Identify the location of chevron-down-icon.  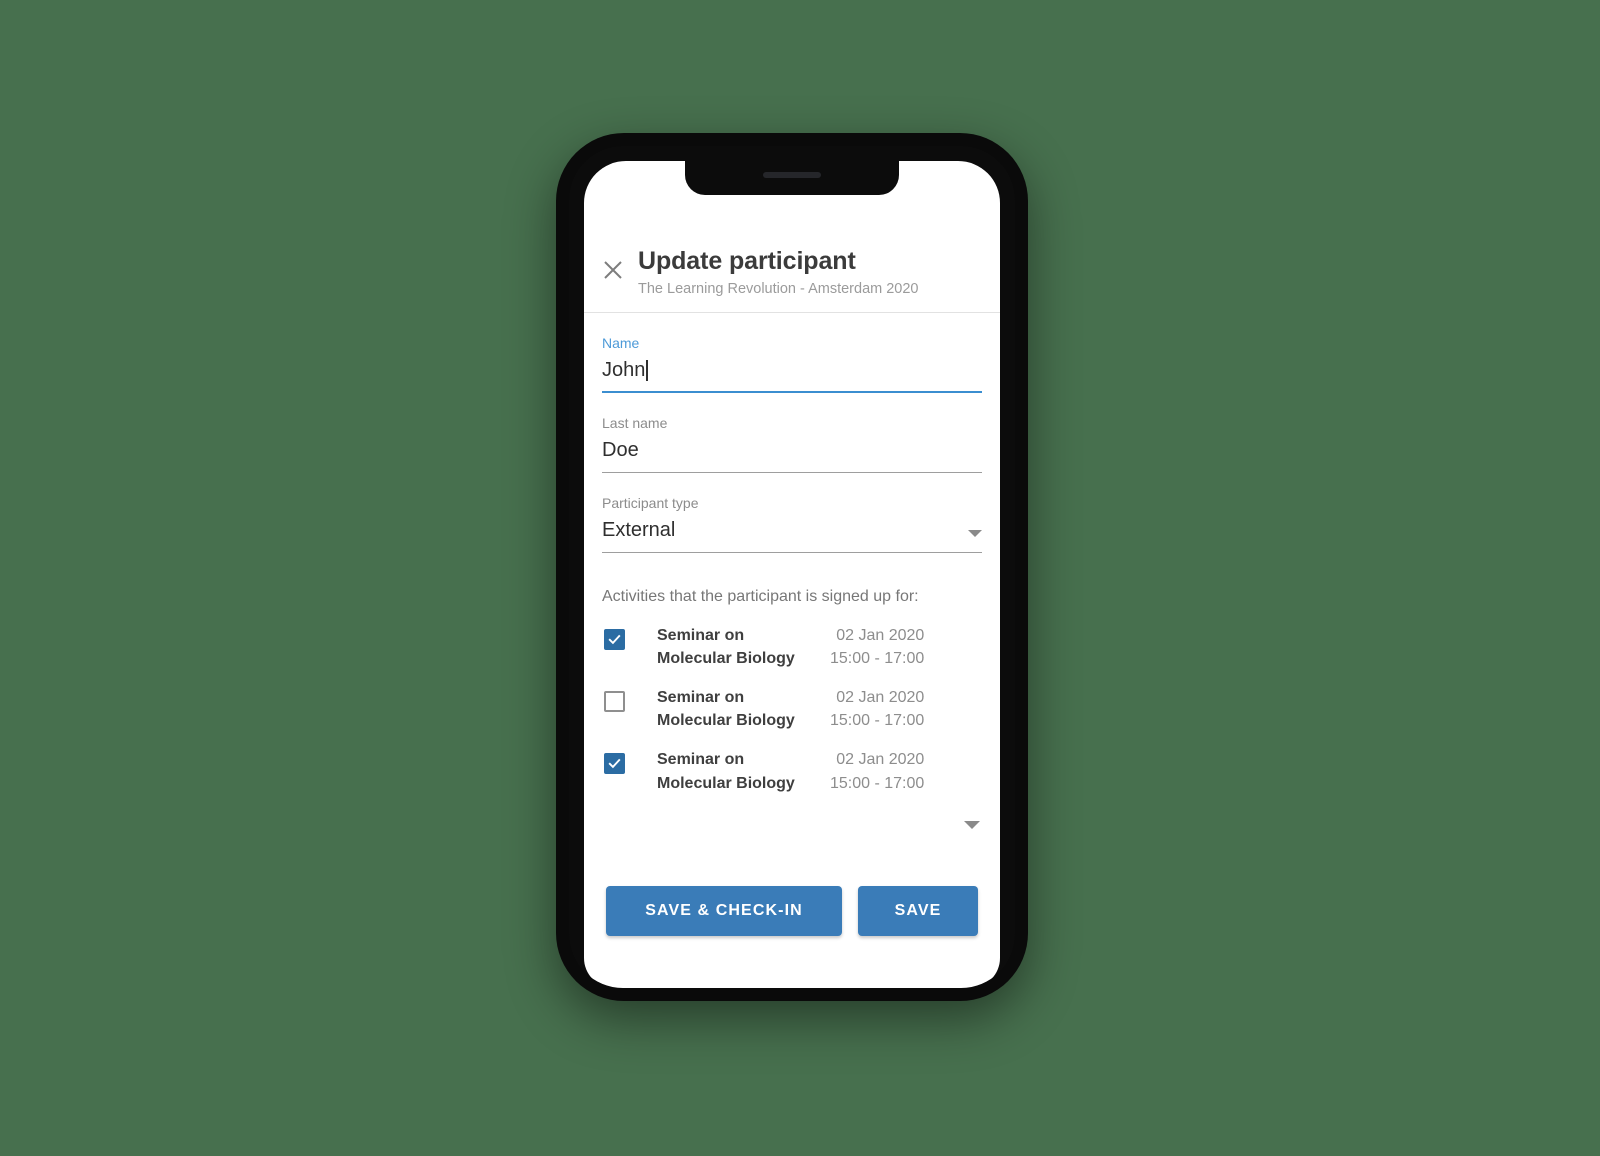
(975, 533).